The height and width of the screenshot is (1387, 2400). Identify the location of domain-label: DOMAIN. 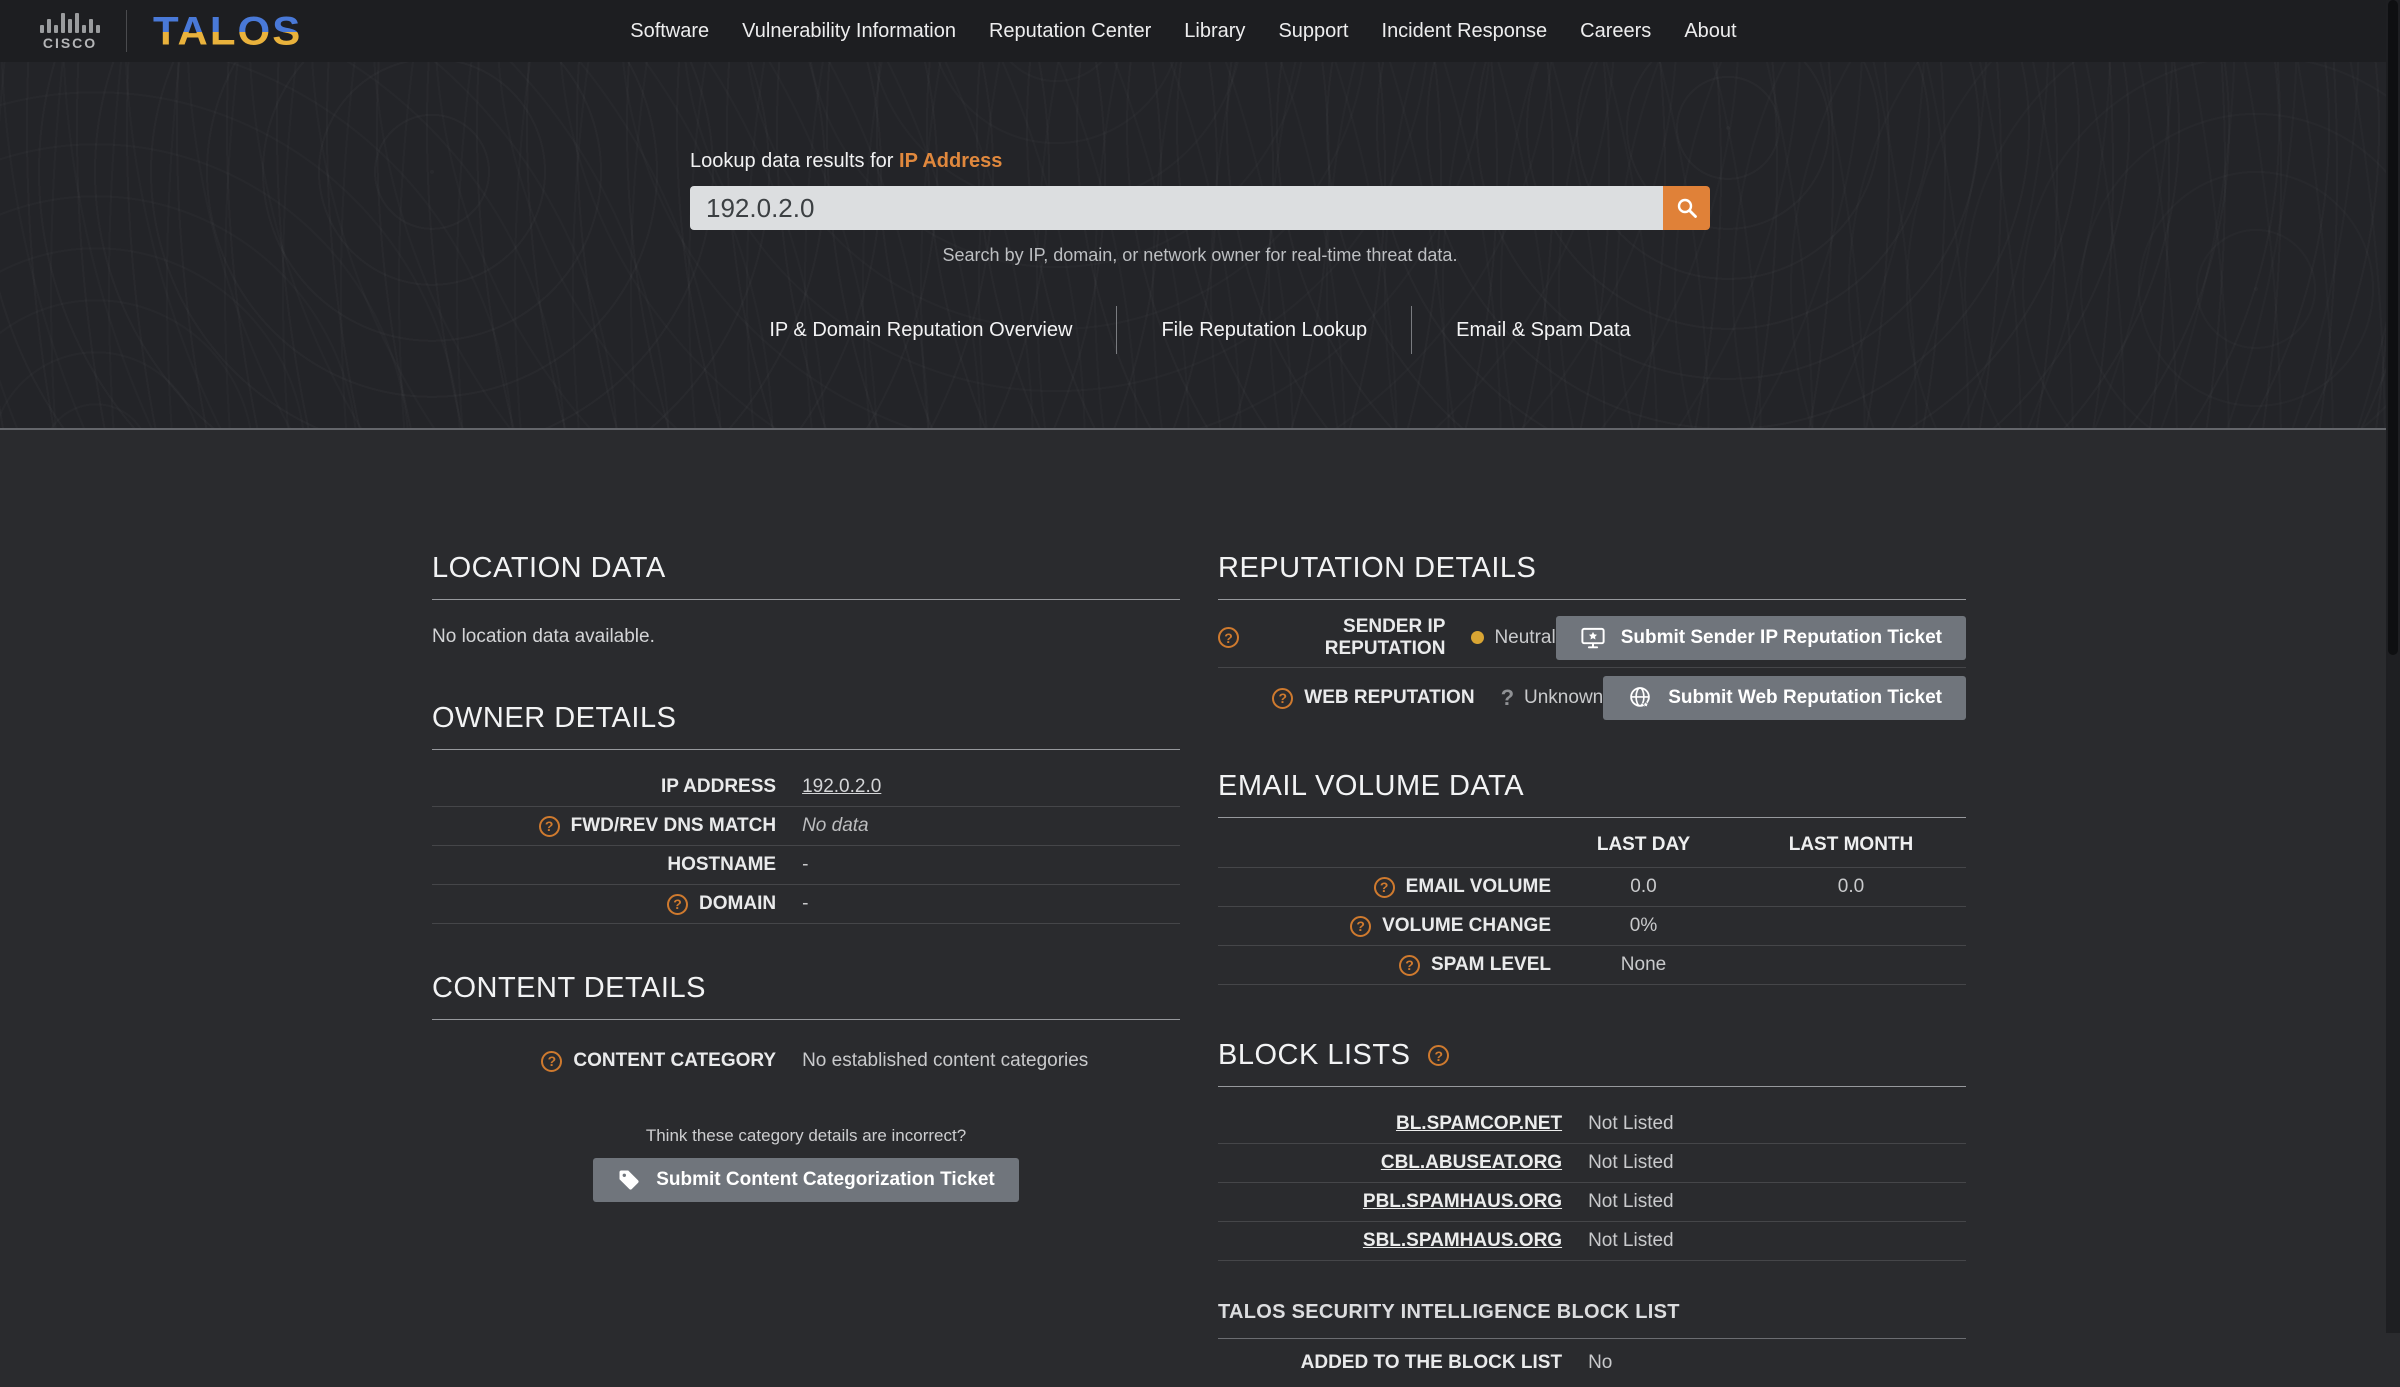
(738, 903).